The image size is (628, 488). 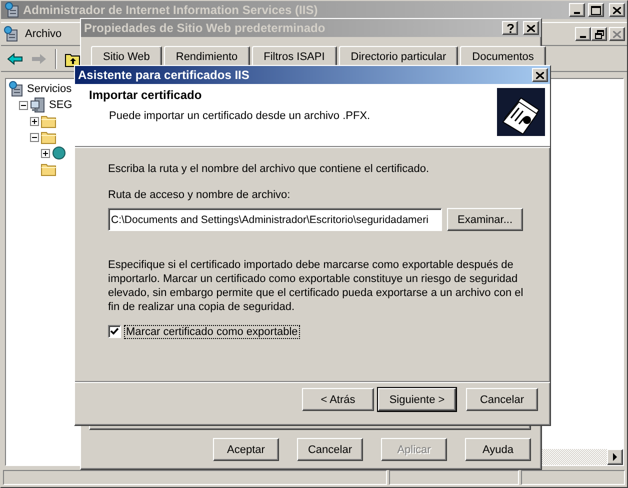 I want to click on tab: Rendimiento, so click(x=207, y=56).